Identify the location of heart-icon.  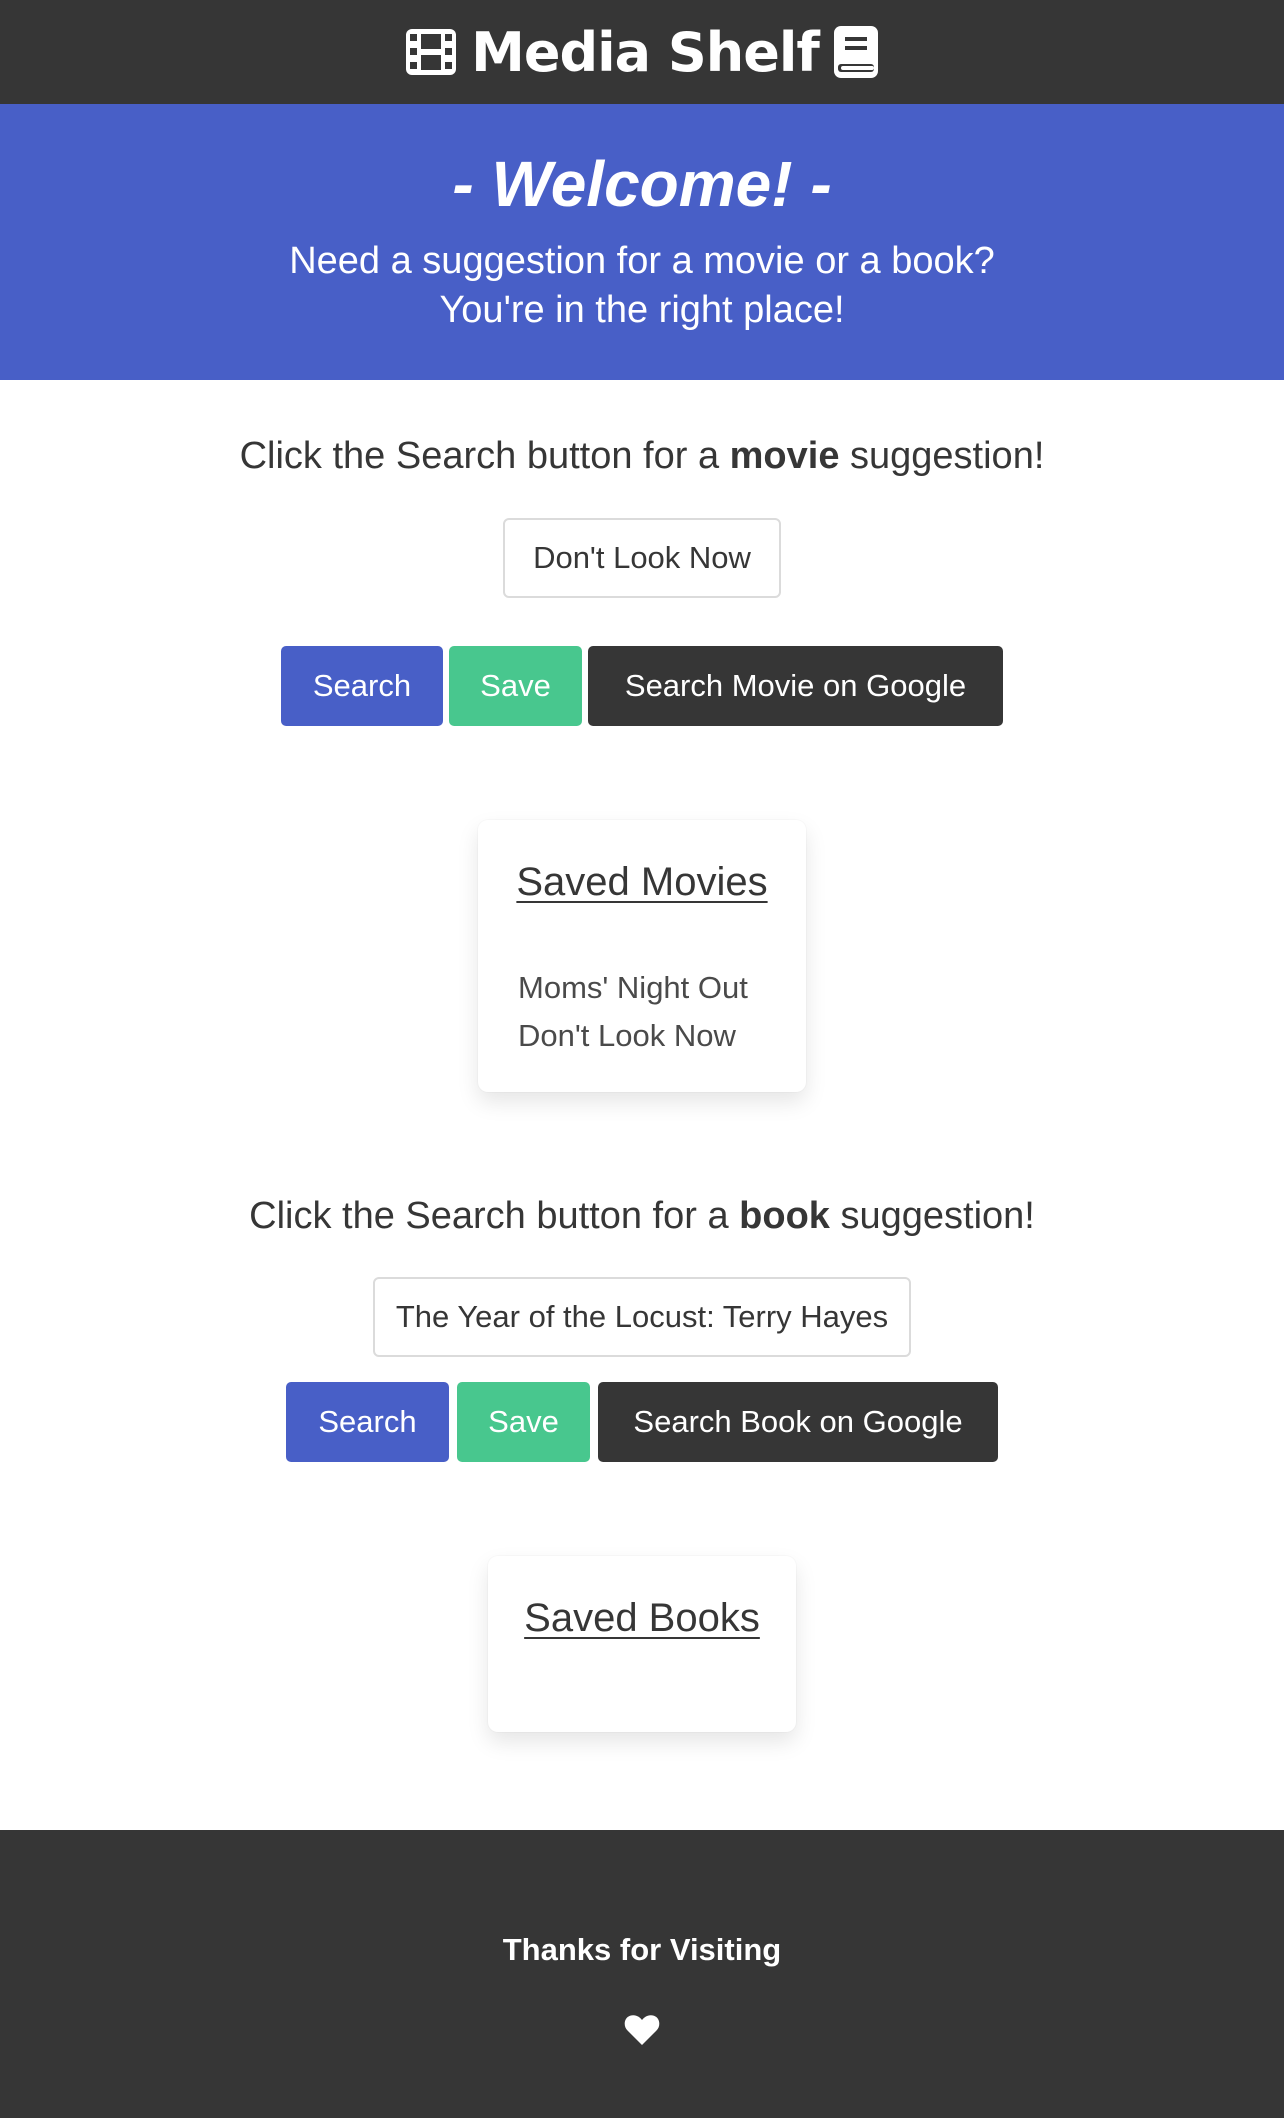
(642, 2032).